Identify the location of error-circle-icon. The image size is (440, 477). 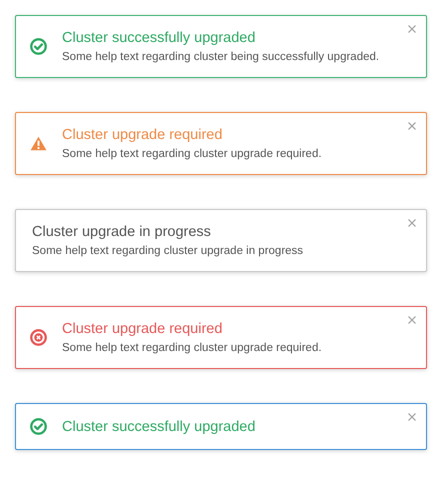
(38, 337).